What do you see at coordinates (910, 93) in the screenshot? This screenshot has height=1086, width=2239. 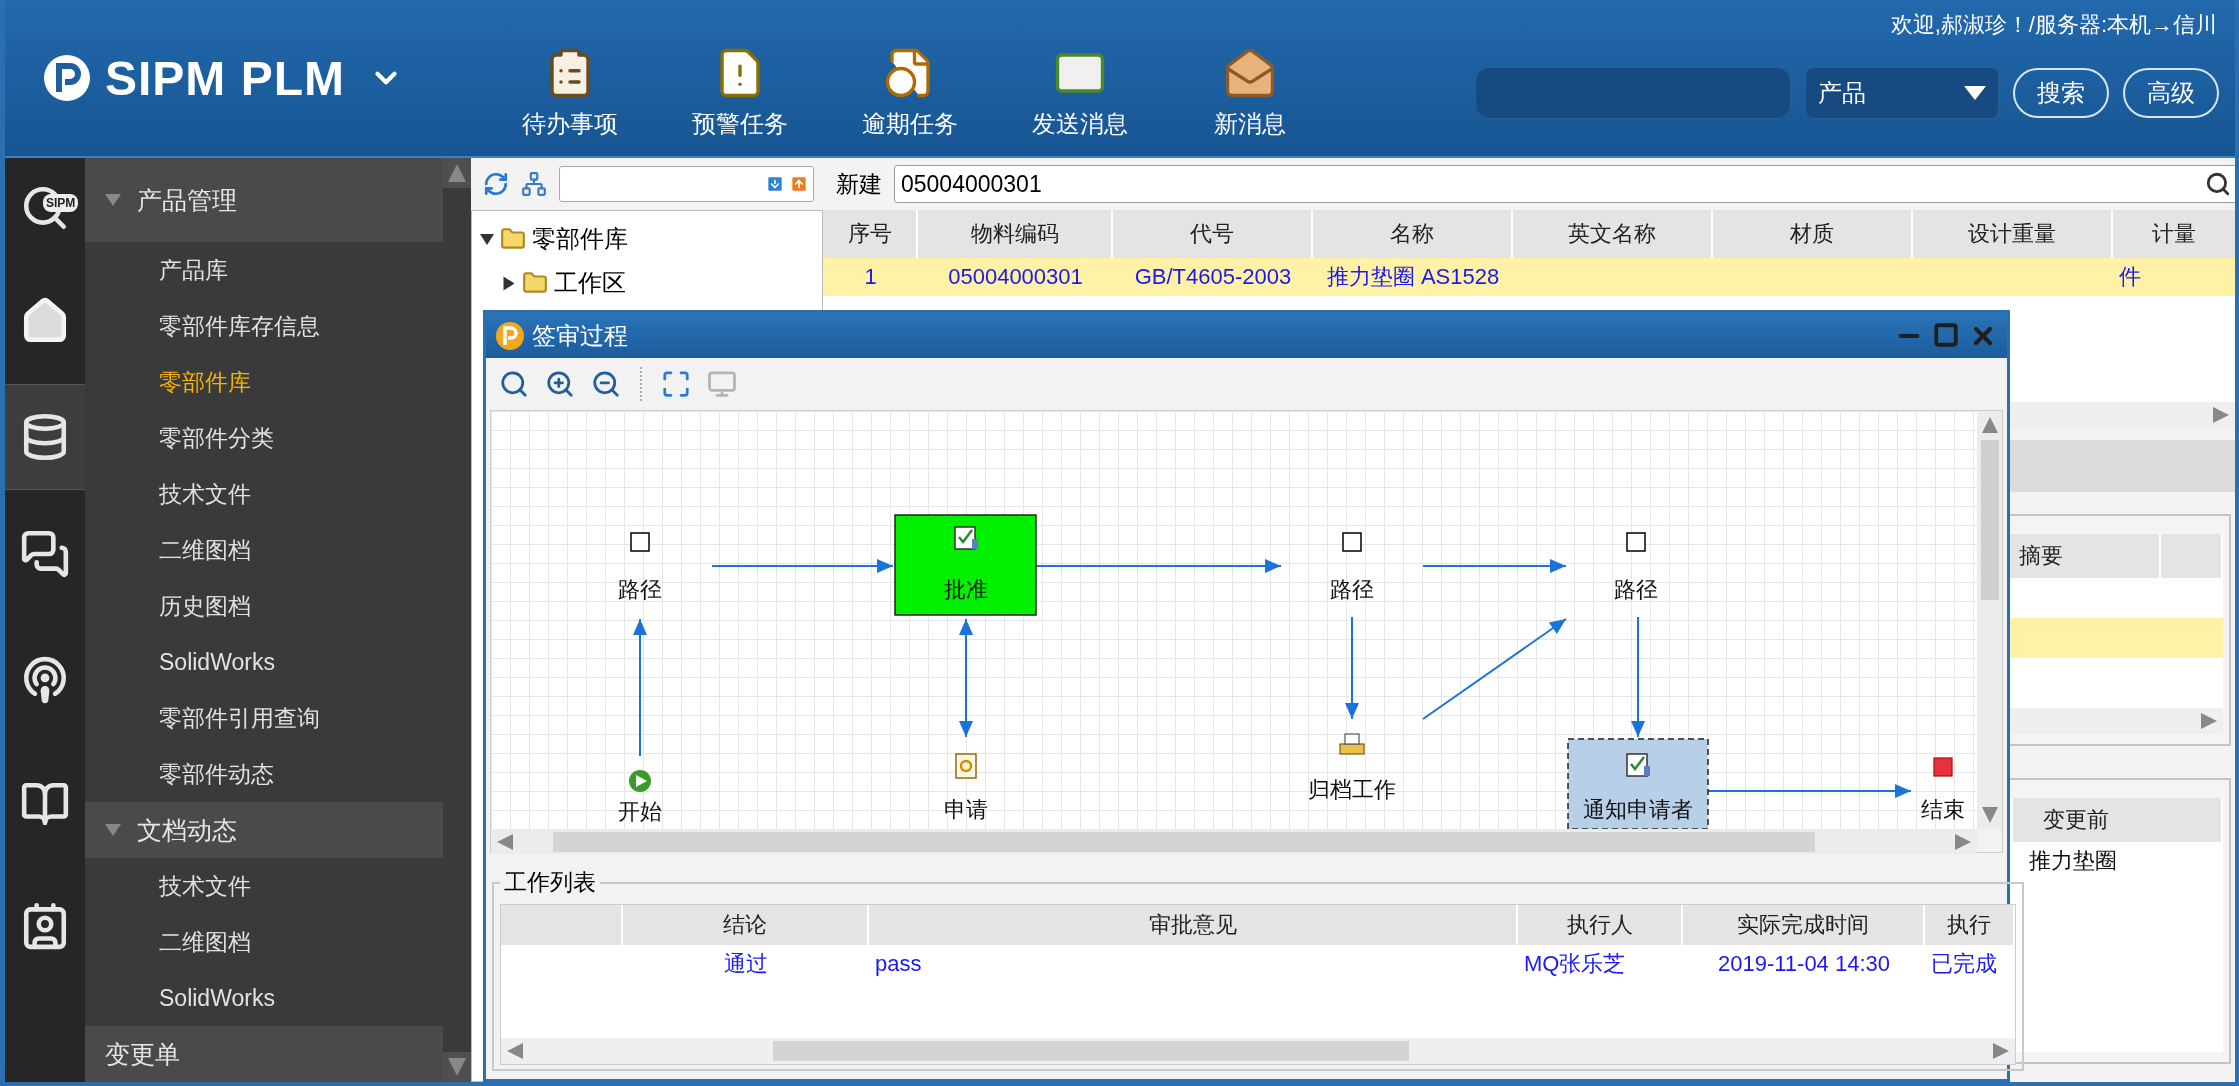 I see `toolbar-button: 逾期任务` at bounding box center [910, 93].